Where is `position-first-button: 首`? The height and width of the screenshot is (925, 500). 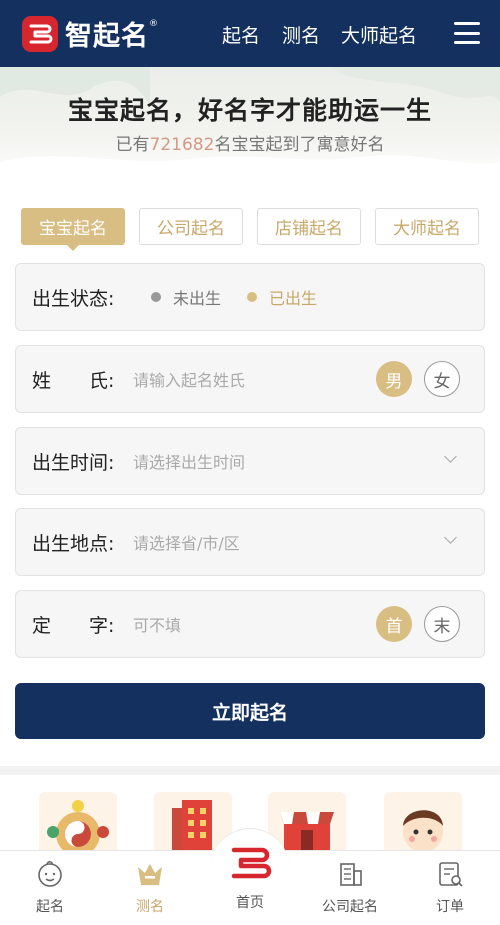
position-first-button: 首 is located at coordinates (394, 624).